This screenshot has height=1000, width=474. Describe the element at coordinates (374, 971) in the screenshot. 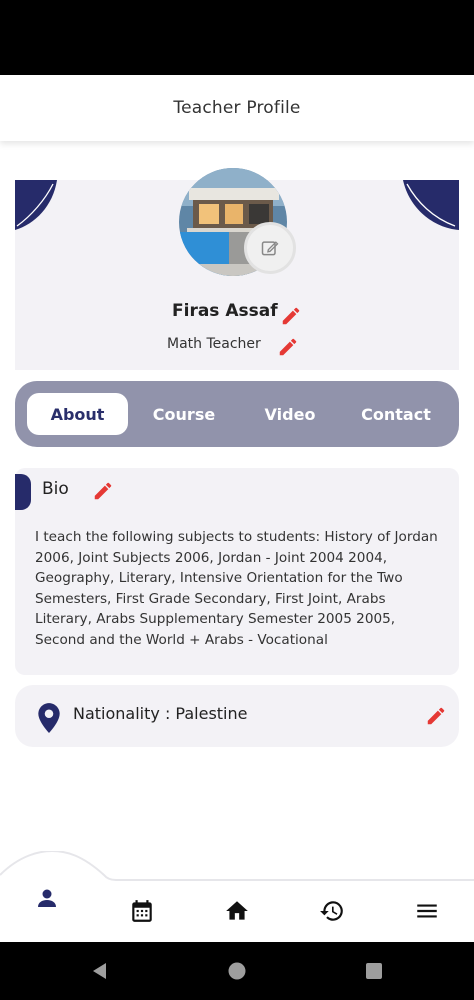

I see `recents-icon` at that location.